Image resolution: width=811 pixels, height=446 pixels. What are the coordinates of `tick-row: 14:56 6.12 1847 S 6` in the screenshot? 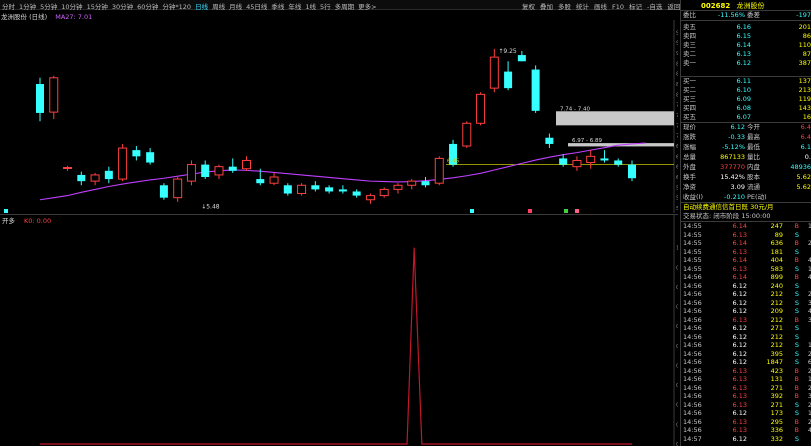 It's located at (746, 362).